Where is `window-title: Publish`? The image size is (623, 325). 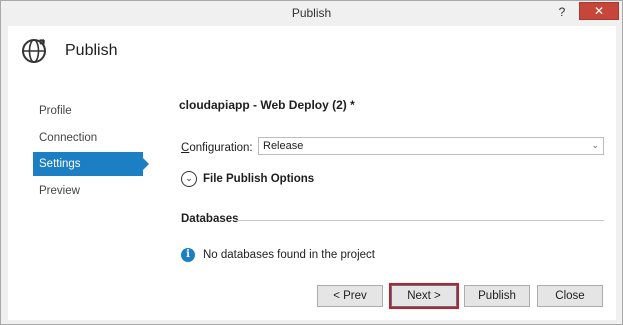 window-title: Publish is located at coordinates (311, 13).